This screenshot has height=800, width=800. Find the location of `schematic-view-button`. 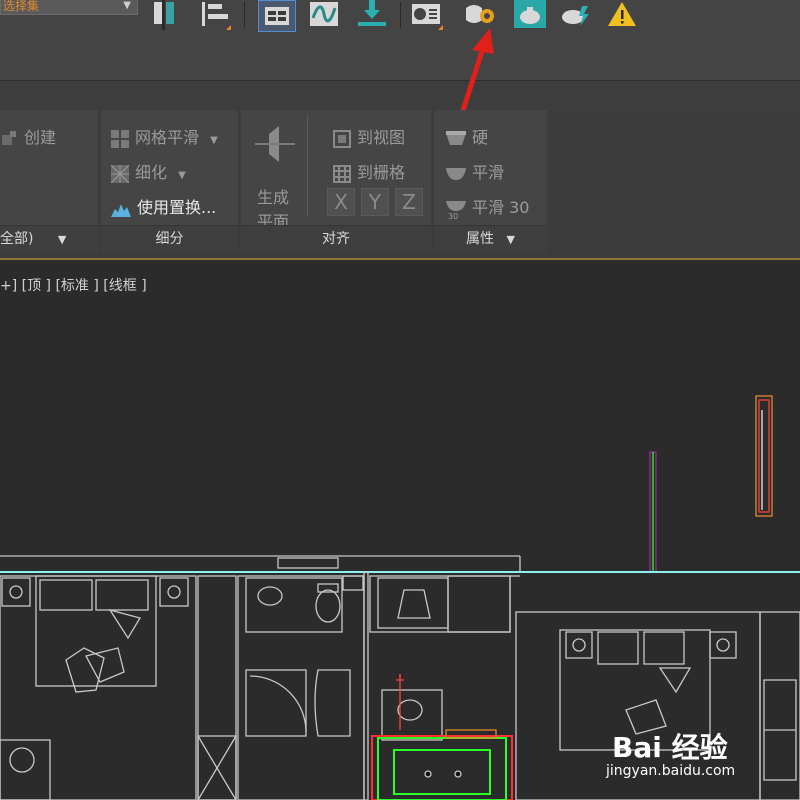

schematic-view-button is located at coordinates (277, 16).